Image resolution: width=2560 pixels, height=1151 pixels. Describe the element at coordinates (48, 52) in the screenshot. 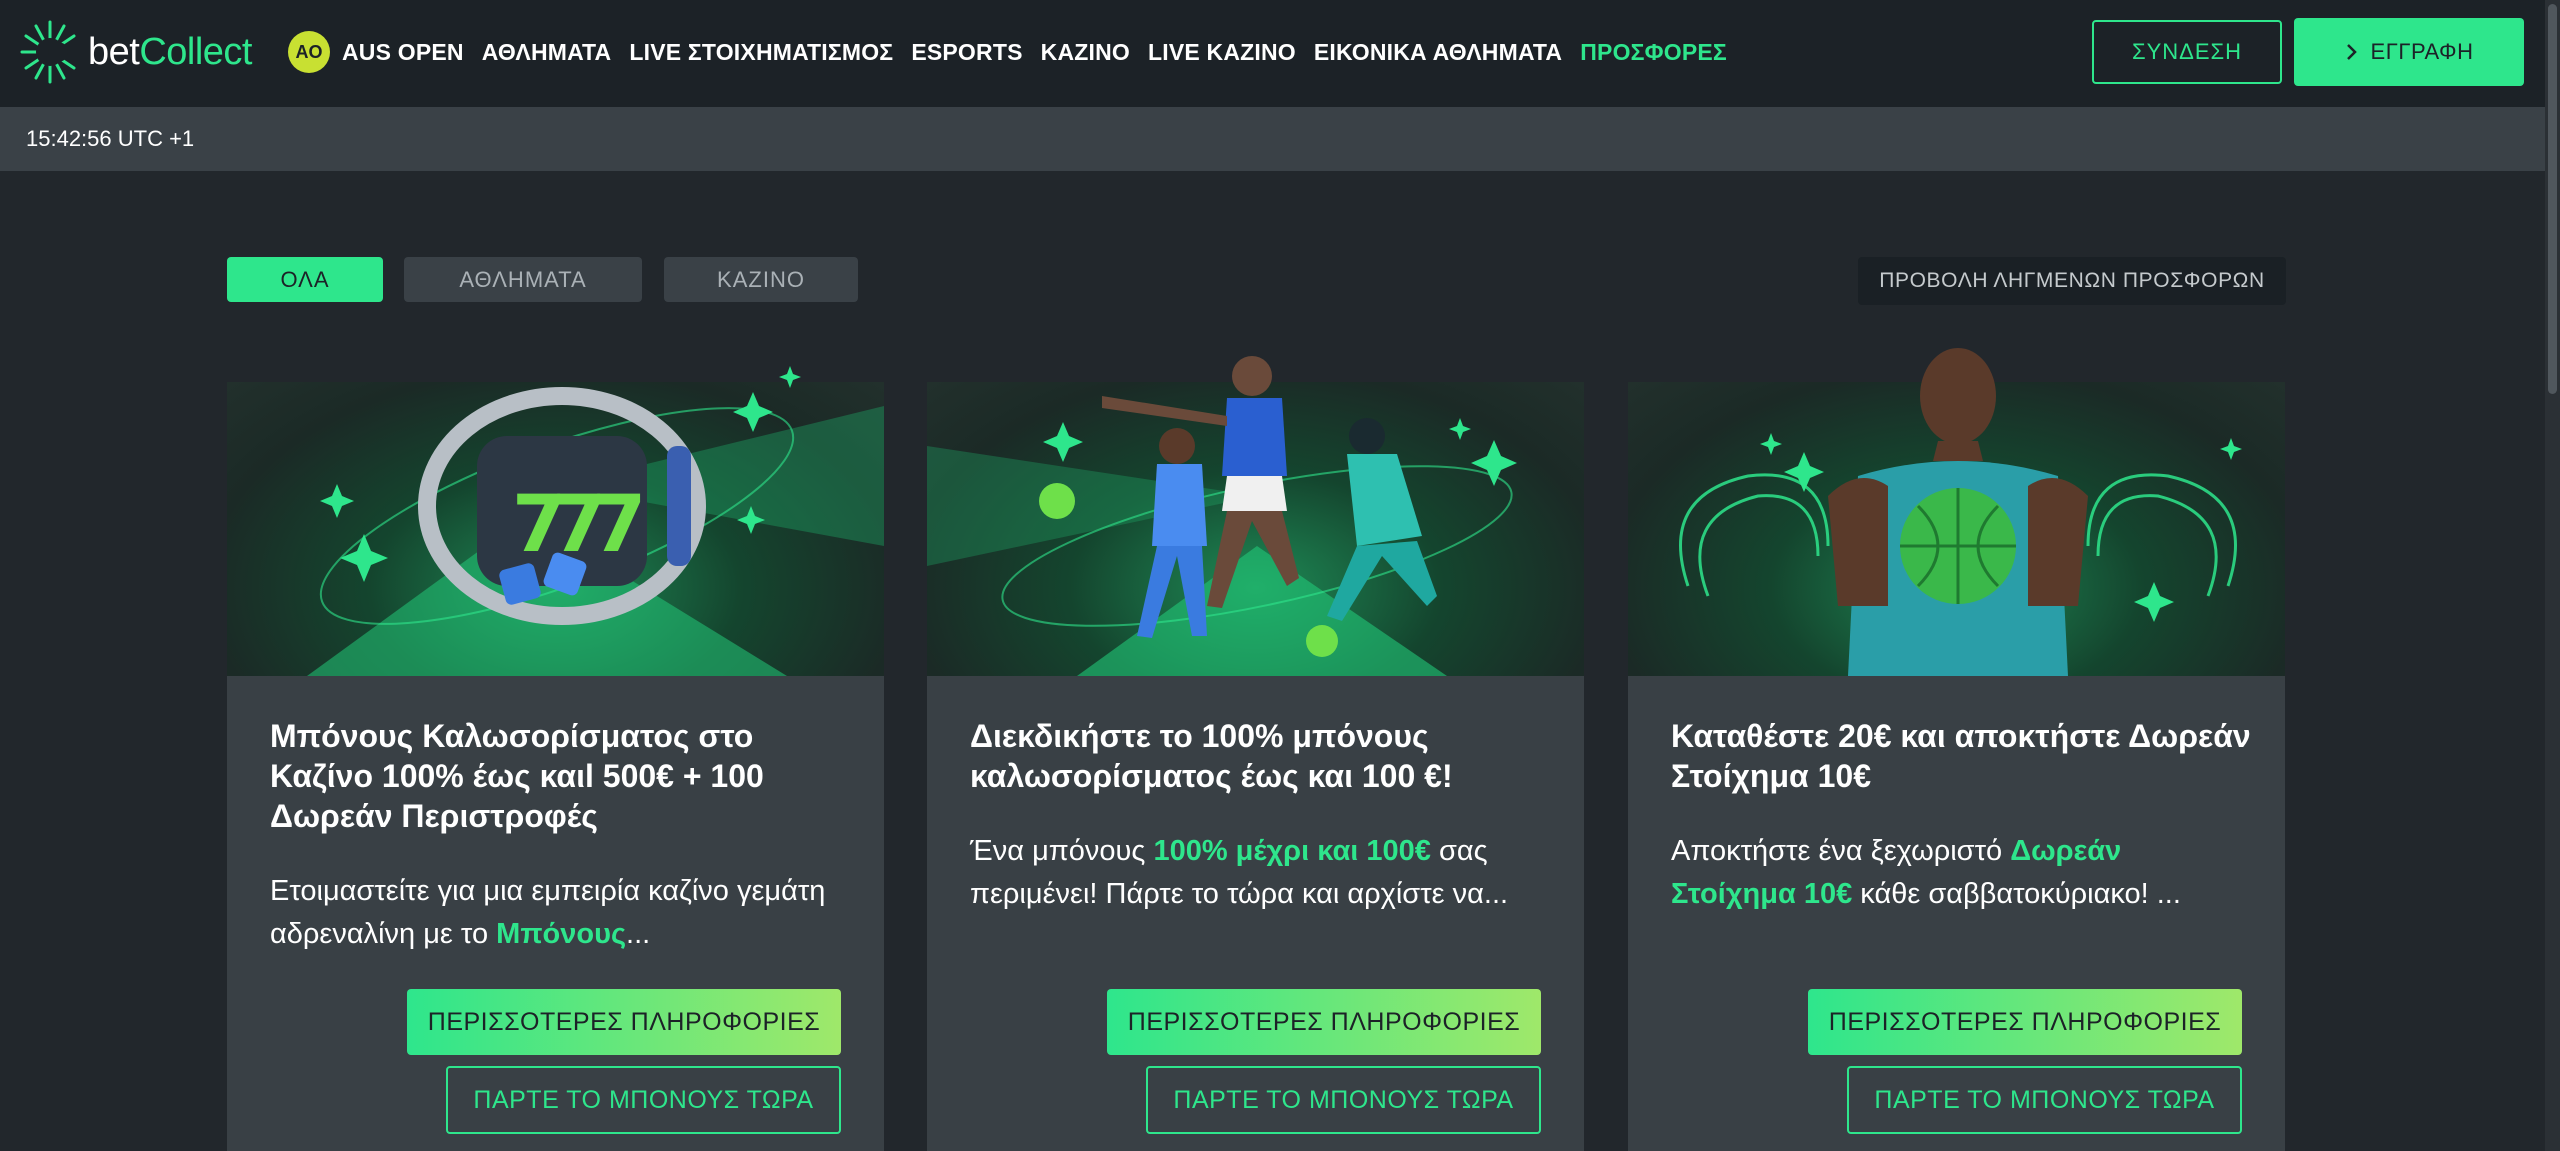

I see `burst-logo-icon` at that location.